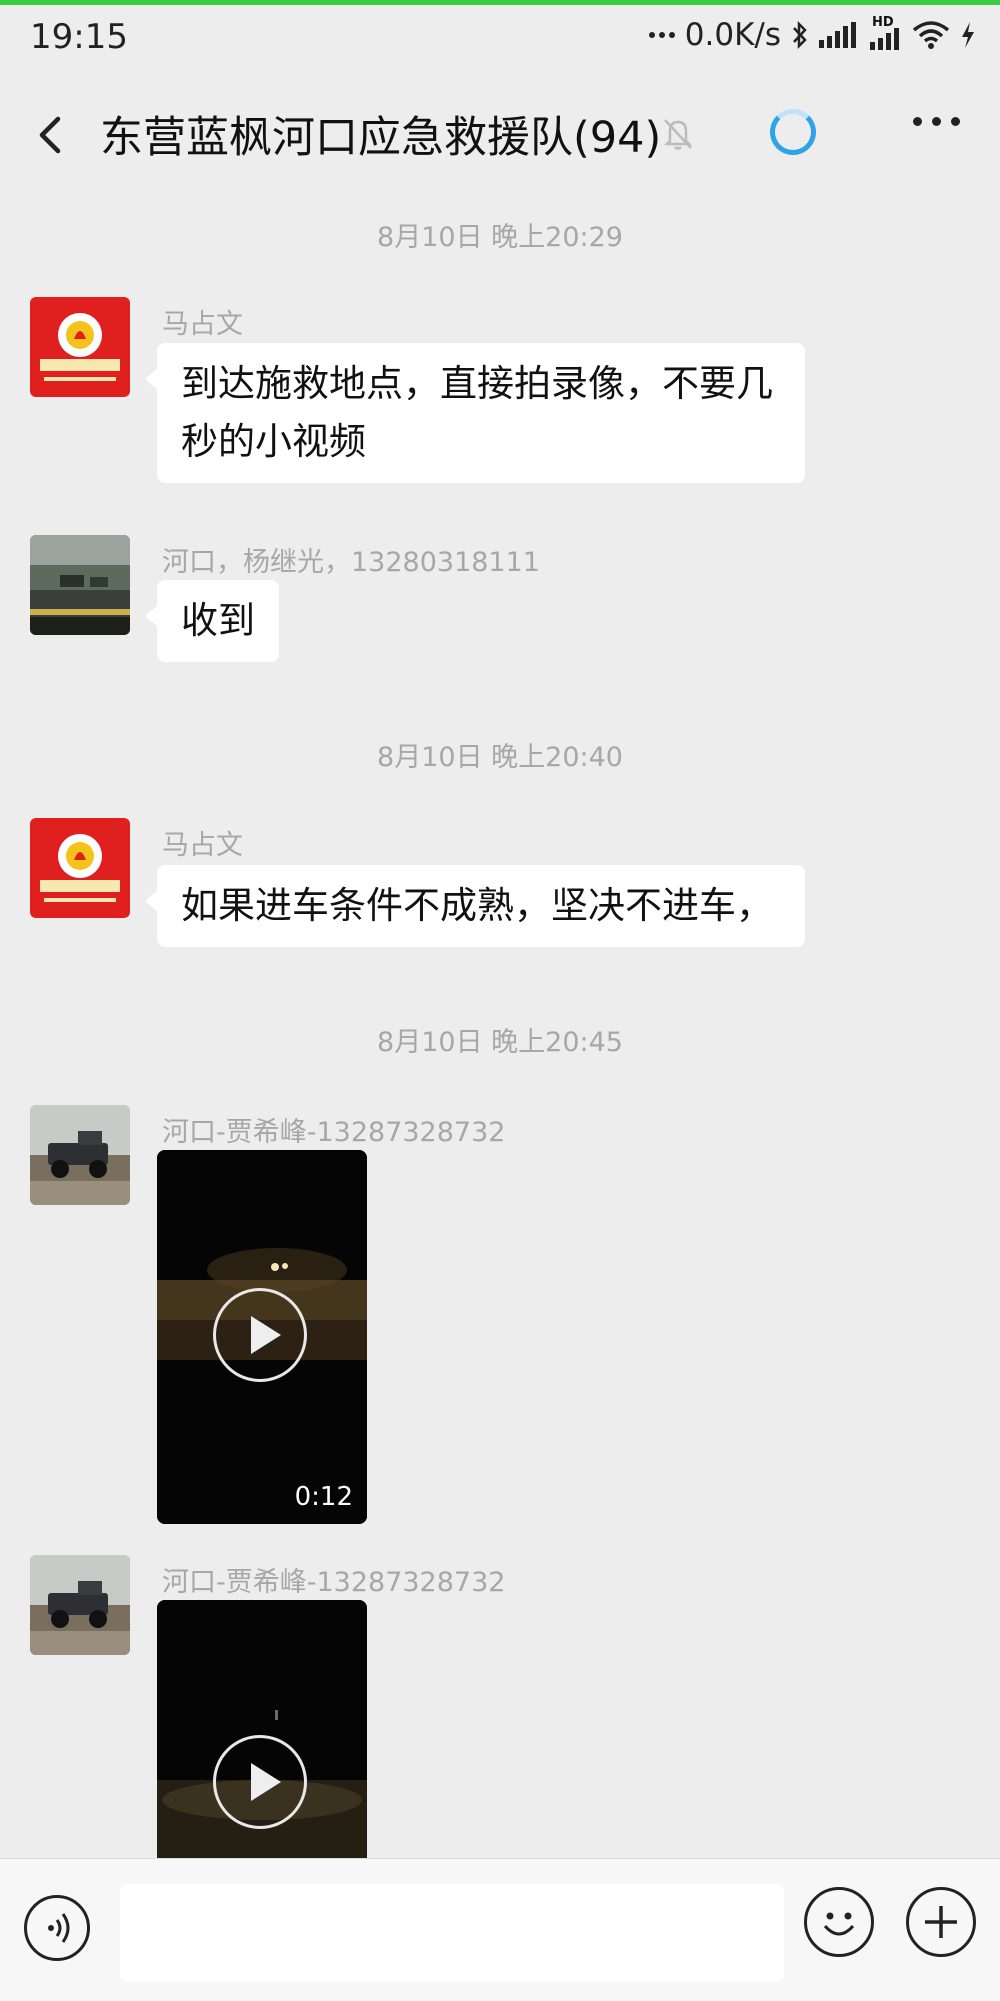  I want to click on video-message, so click(262, 1729).